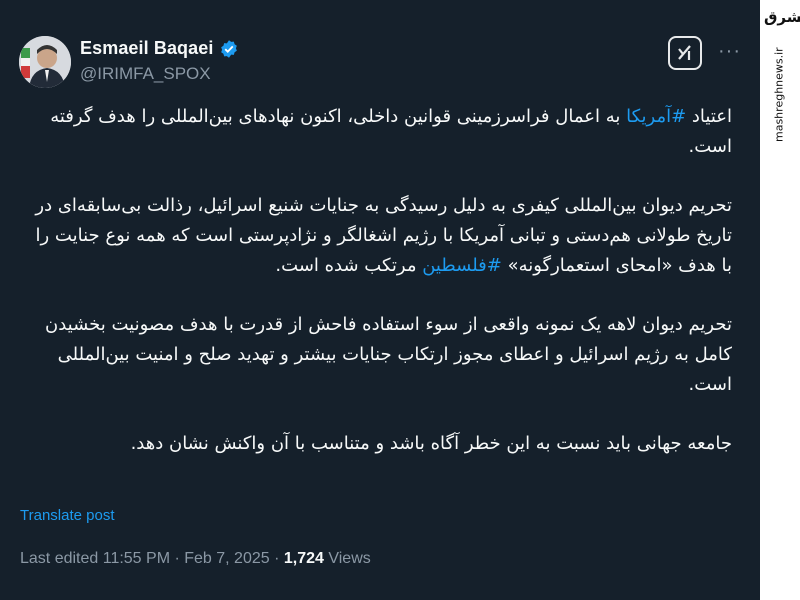 The image size is (800, 600). I want to click on watermark-url: mashreghnews.ir, so click(779, 95).